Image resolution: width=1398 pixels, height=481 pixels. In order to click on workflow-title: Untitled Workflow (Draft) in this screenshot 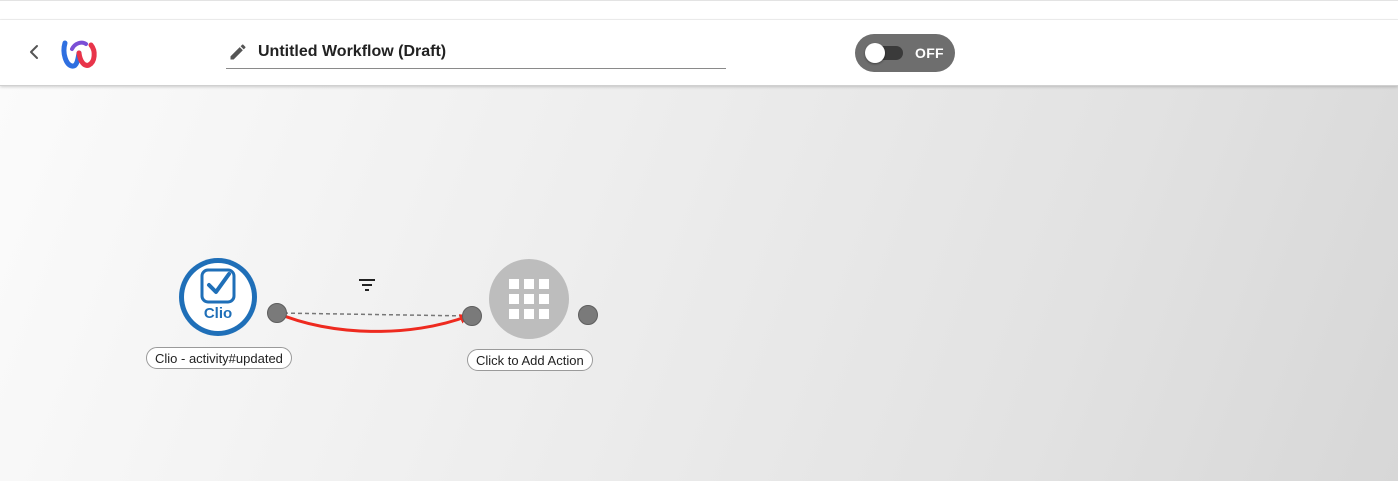, I will do `click(352, 51)`.